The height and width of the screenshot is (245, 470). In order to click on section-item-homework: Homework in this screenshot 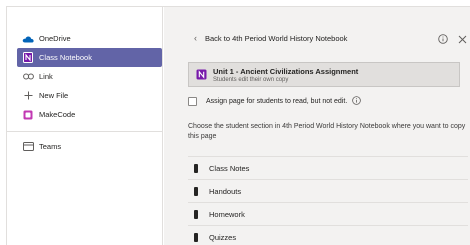, I will do `click(328, 214)`.